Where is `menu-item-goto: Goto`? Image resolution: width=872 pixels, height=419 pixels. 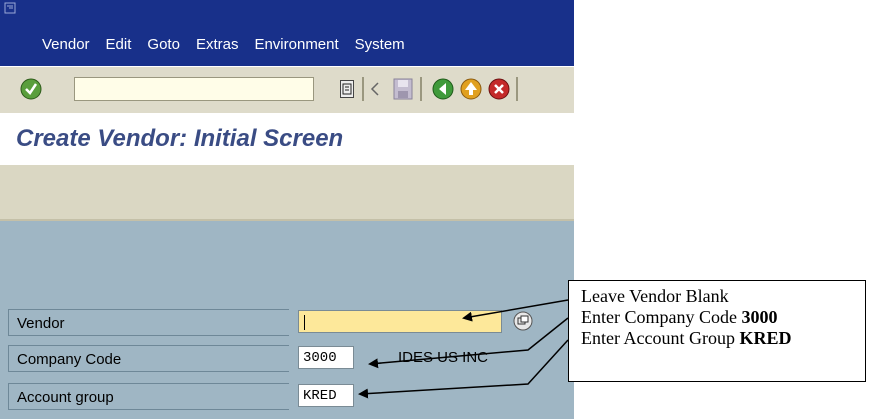 menu-item-goto: Goto is located at coordinates (163, 44).